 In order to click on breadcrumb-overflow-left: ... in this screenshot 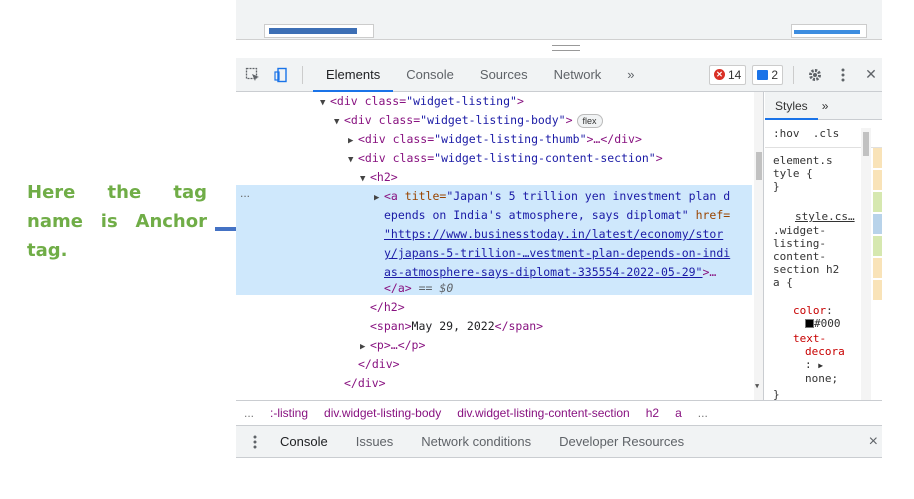, I will do `click(249, 413)`.